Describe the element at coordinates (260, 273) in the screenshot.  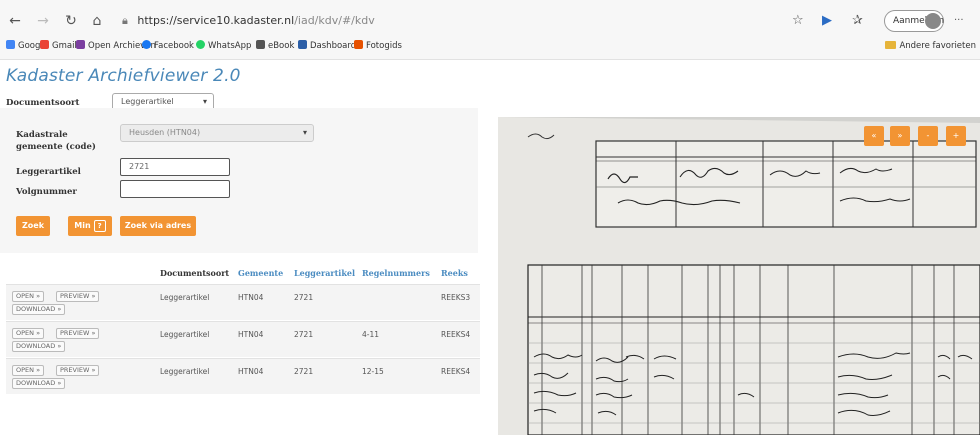
I see `col-gemeente: Gemeente` at that location.